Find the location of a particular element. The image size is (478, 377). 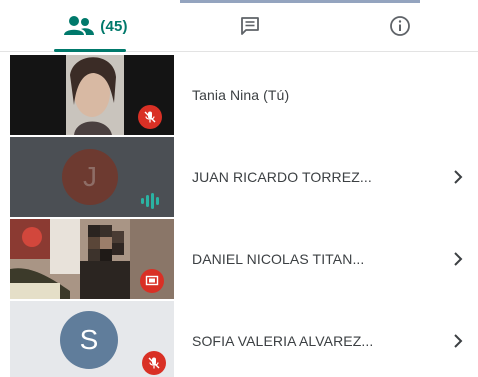

present-screen-icon is located at coordinates (152, 280).